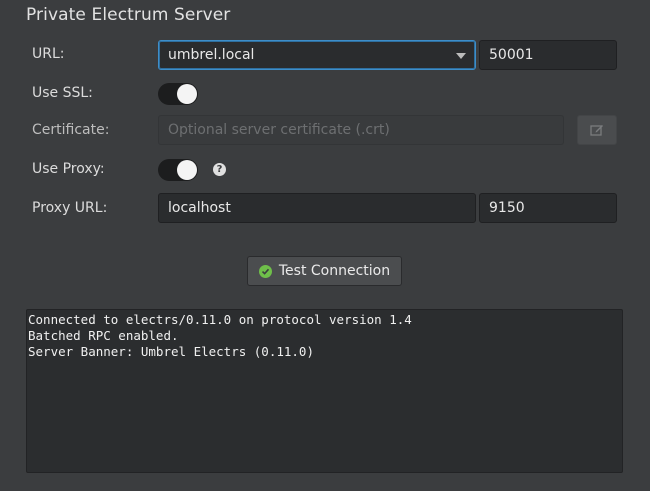  I want to click on url-host-combobox: umbrel.local, so click(317, 55).